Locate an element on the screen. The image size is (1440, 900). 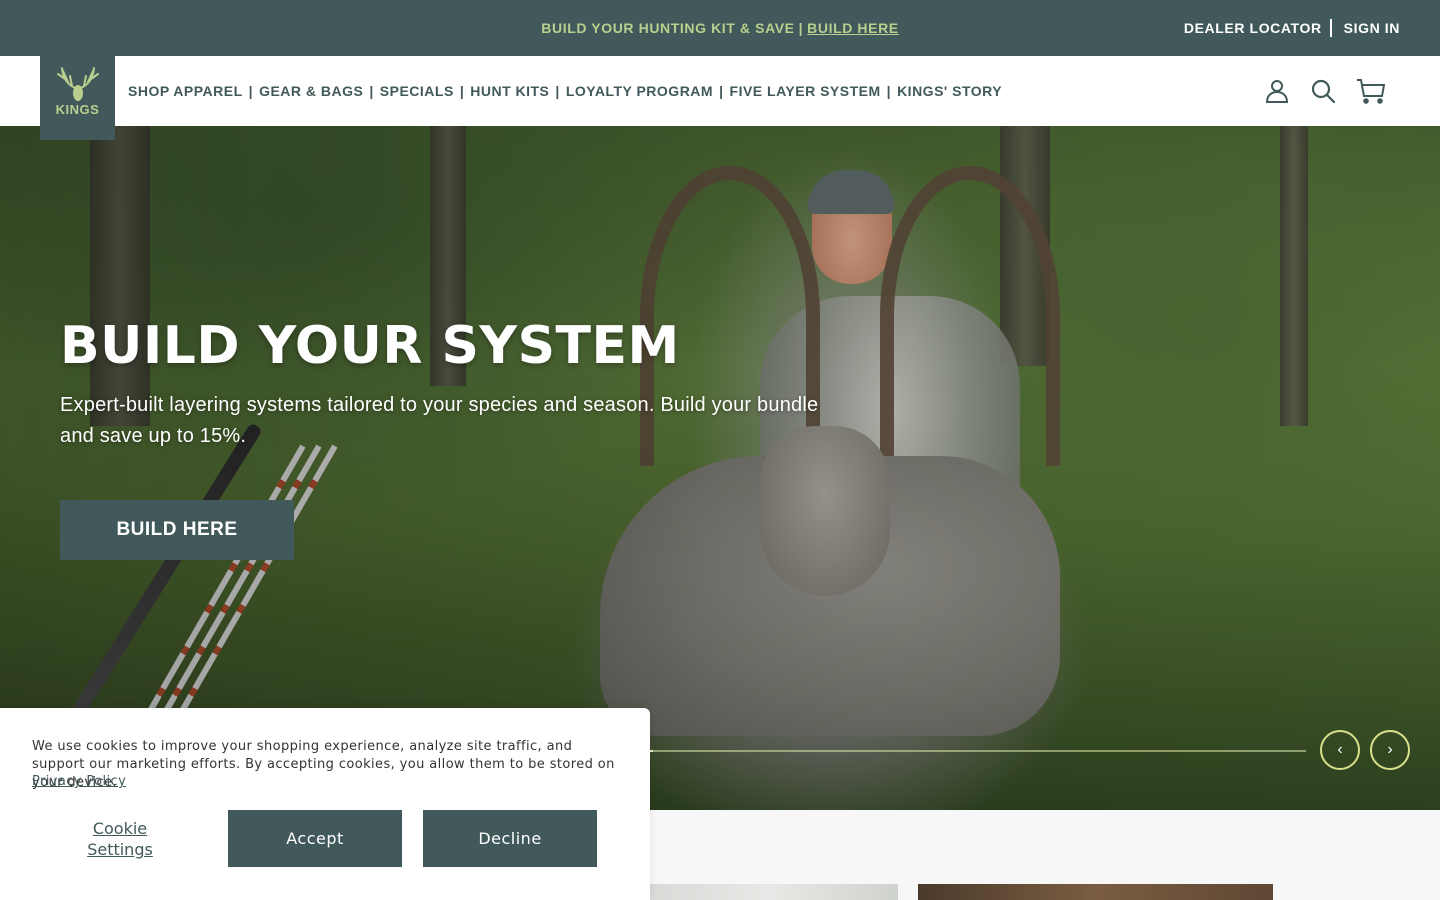
utility-links: DEALER LOCATOR SIGN IN is located at coordinates (1292, 28).